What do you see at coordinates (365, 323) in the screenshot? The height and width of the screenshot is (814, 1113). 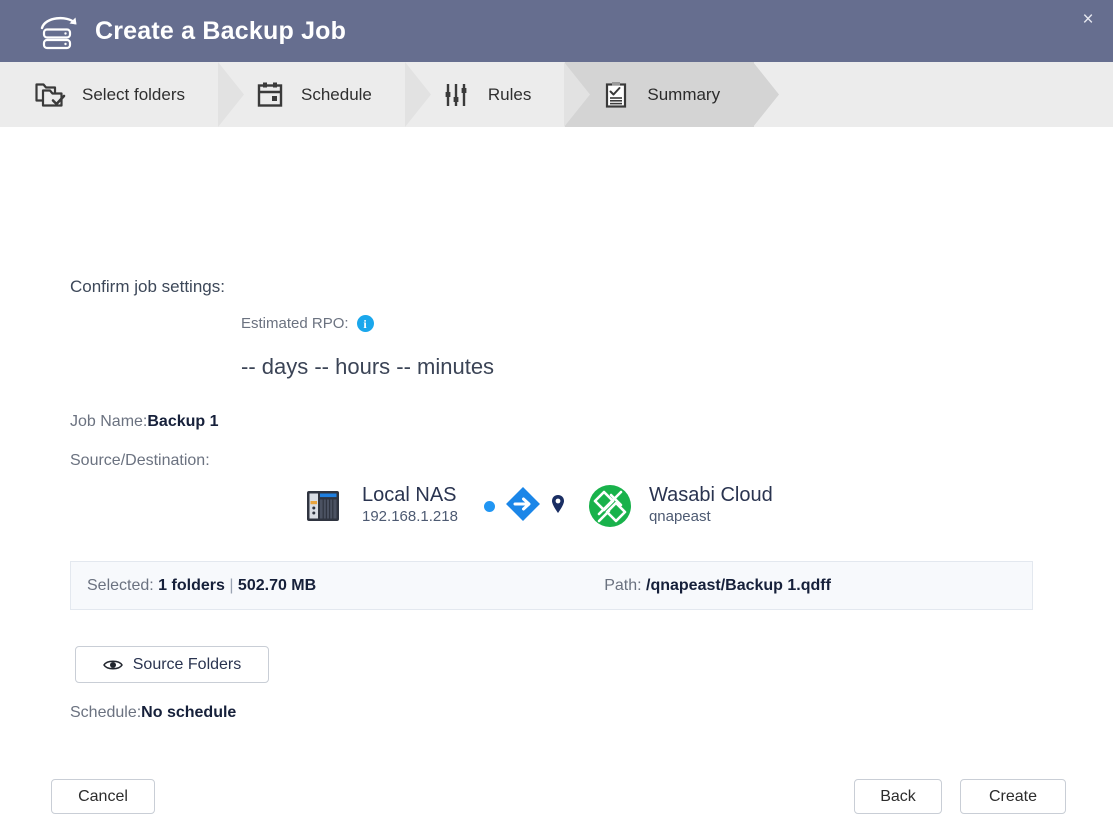 I see `info-icon: i` at bounding box center [365, 323].